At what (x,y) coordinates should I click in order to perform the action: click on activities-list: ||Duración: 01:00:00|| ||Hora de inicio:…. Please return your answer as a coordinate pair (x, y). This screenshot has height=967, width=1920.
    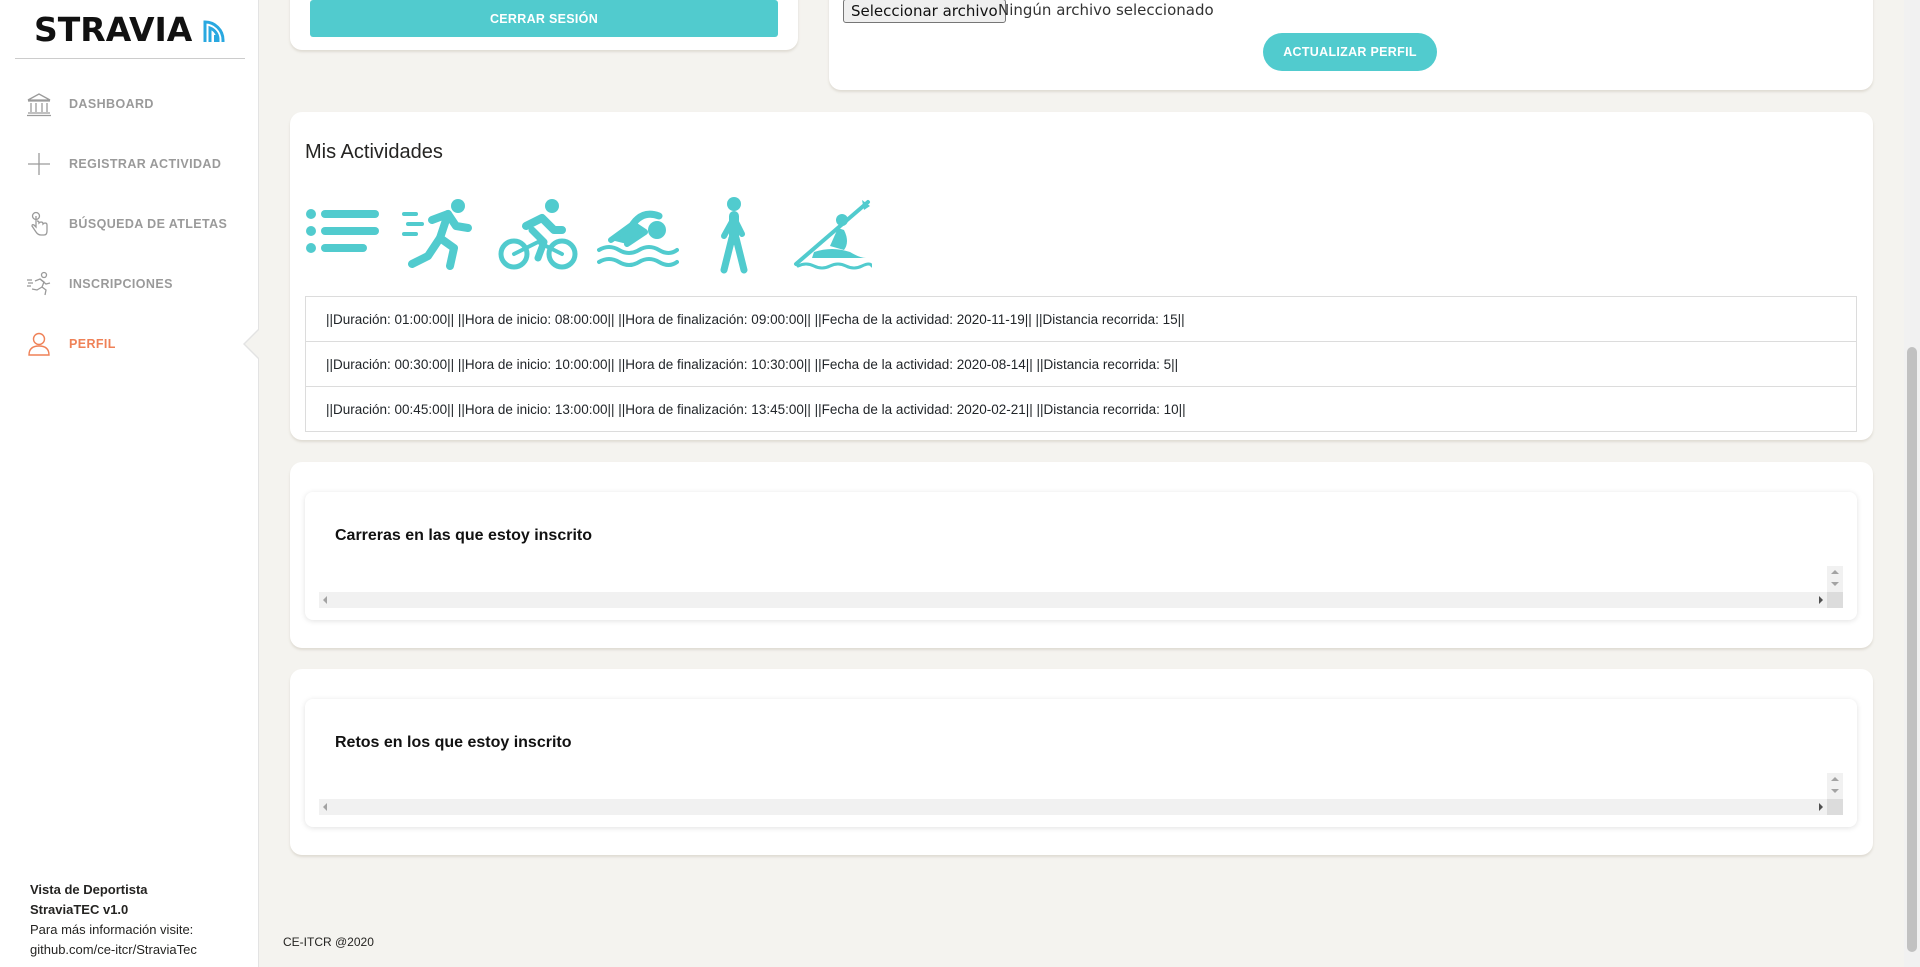
    Looking at the image, I should click on (1081, 364).